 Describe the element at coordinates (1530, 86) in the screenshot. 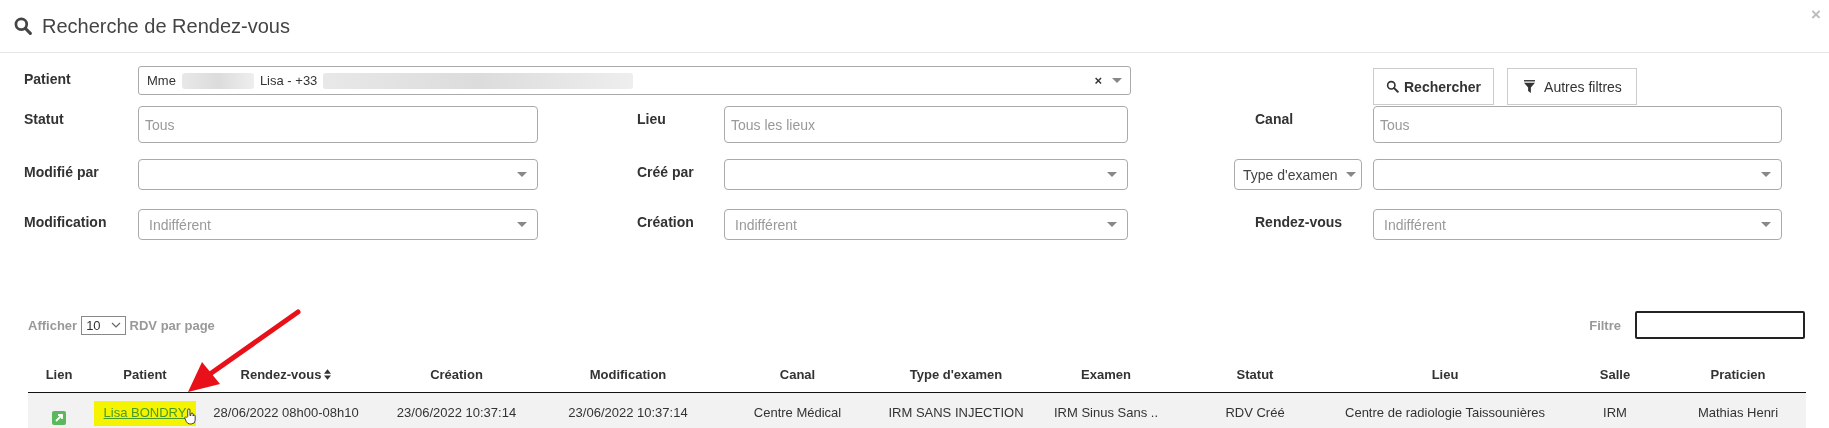

I see `funnel-icon` at that location.